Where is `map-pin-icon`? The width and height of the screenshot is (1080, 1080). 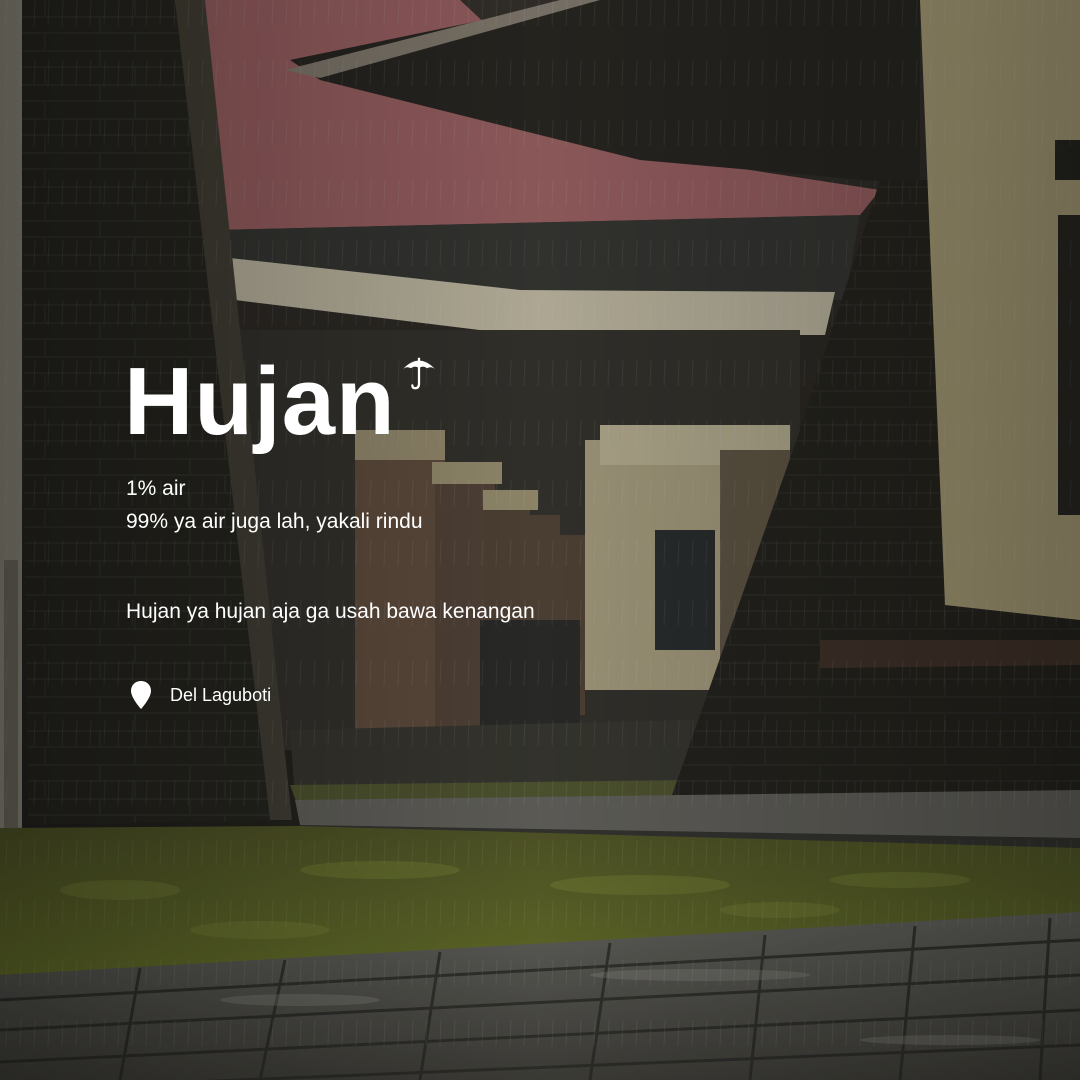 map-pin-icon is located at coordinates (141, 695).